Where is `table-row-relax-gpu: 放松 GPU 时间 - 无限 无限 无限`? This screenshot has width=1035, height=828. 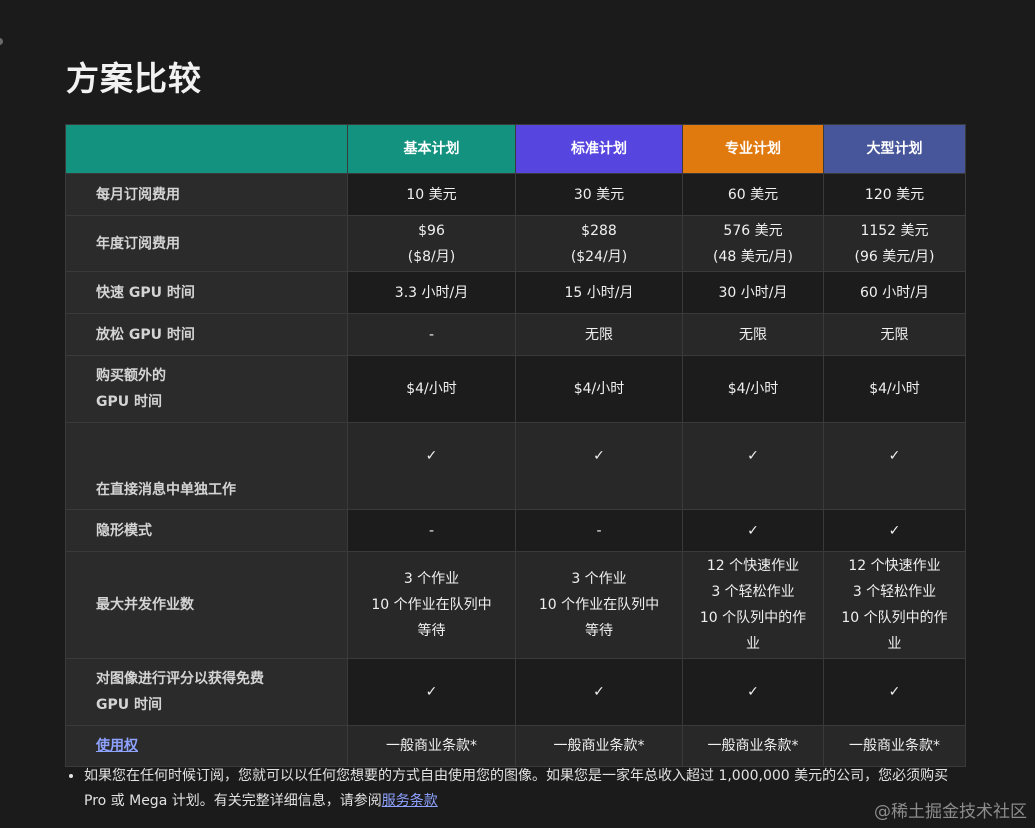 table-row-relax-gpu: 放松 GPU 时间 - 无限 无限 无限 is located at coordinates (515, 334).